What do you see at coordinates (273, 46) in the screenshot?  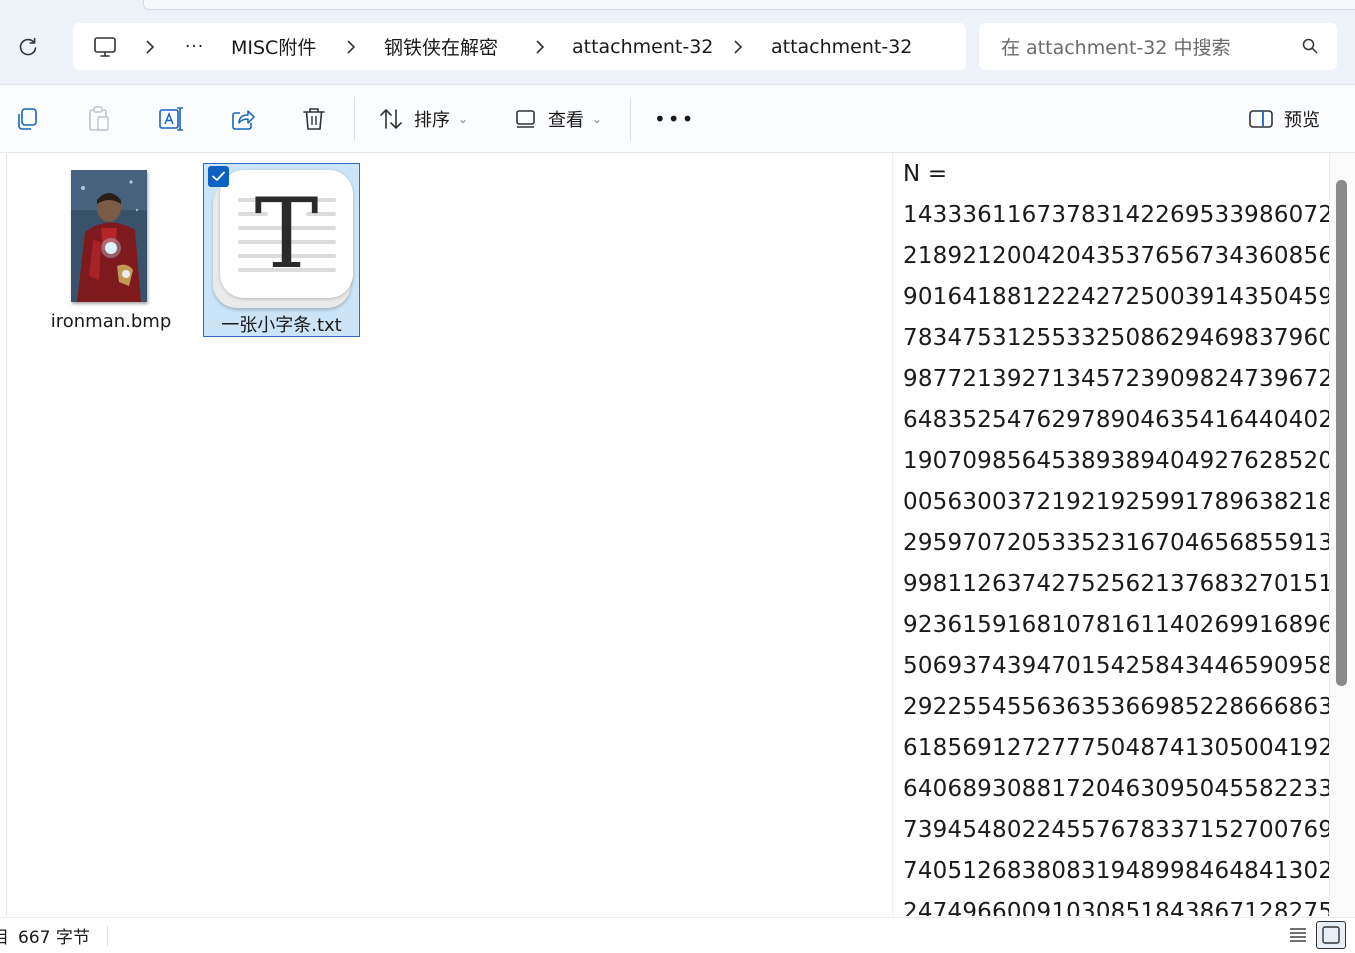 I see `breadcrumb-item-misc: MISC附件` at bounding box center [273, 46].